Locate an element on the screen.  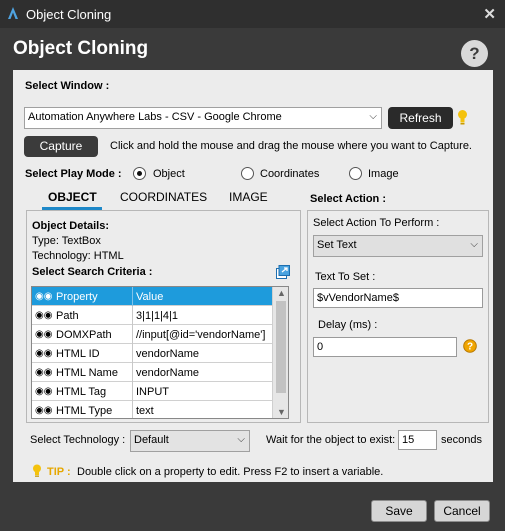
object-technology: Technology: HTML is located at coordinates (78, 256).